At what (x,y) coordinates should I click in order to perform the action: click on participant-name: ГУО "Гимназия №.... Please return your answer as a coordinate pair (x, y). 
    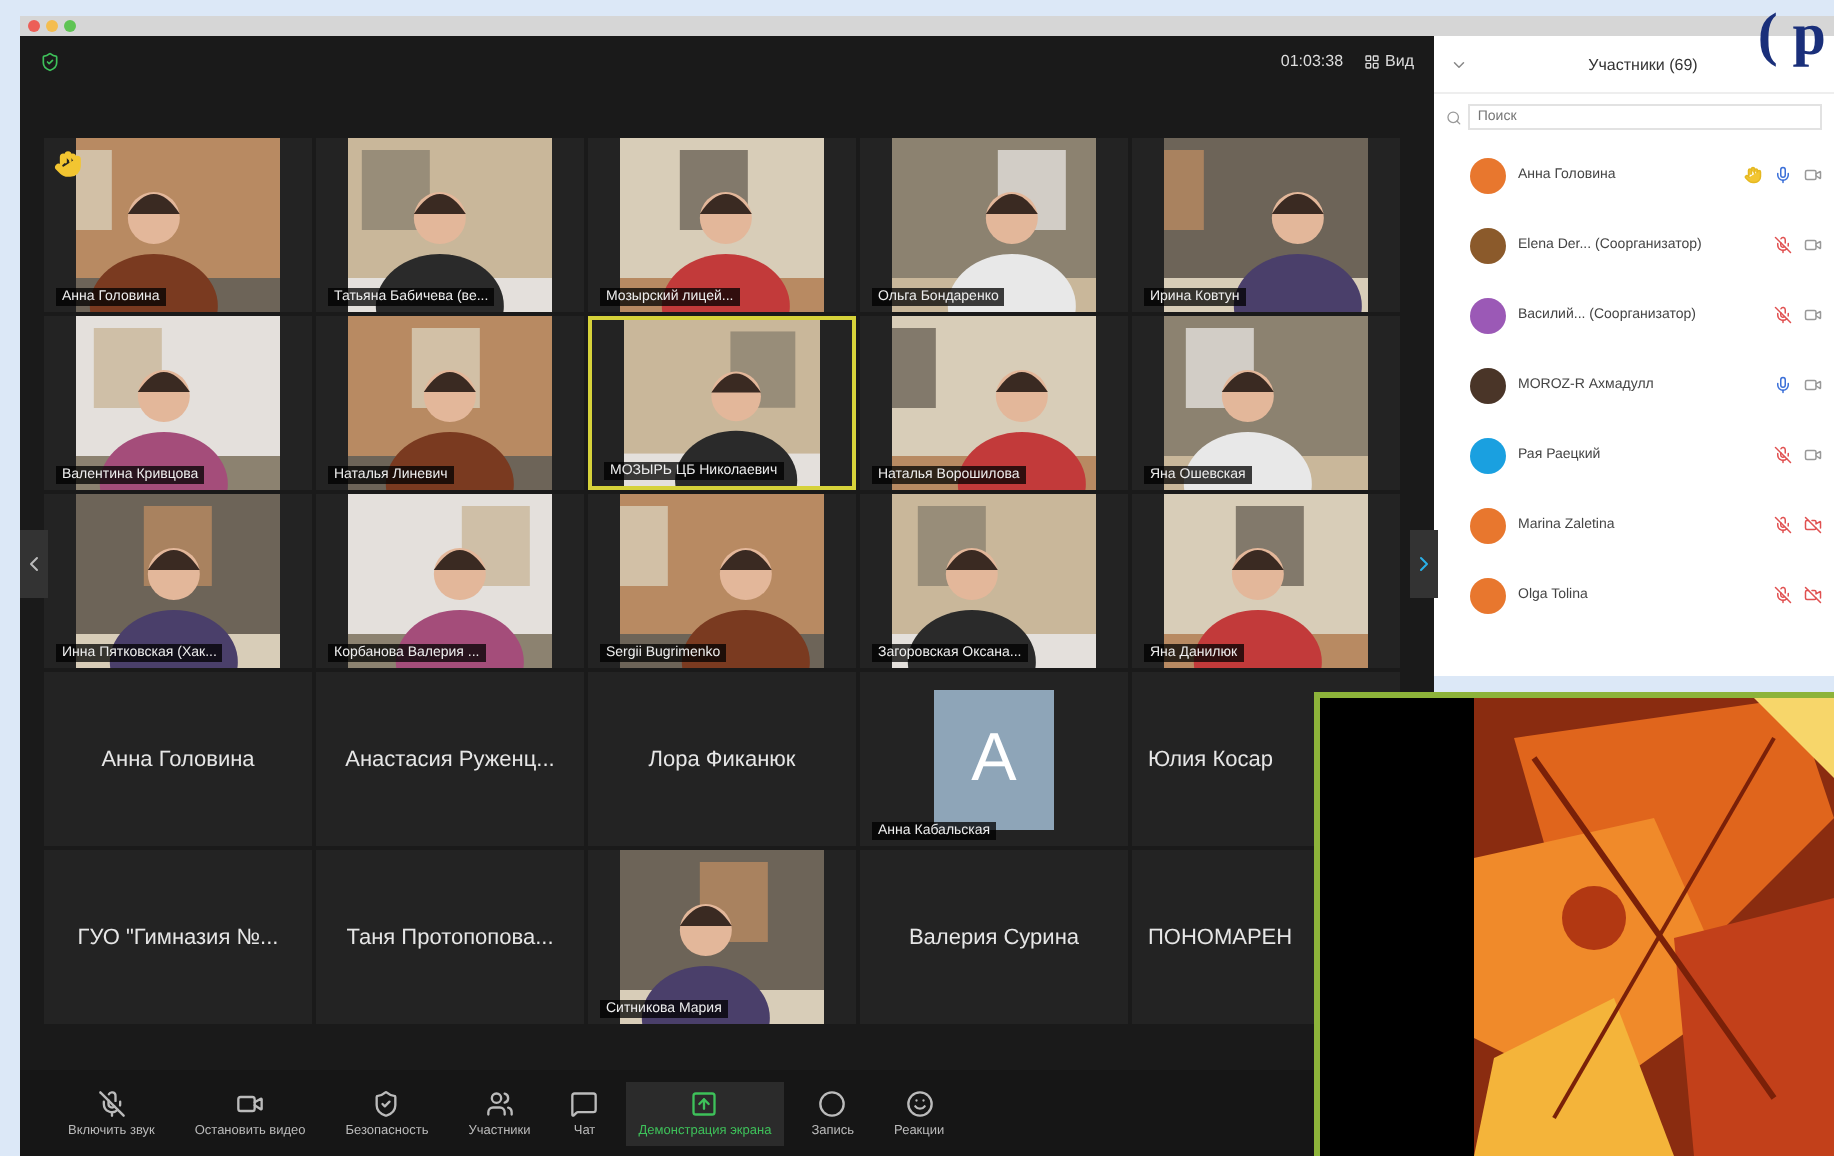
    Looking at the image, I should click on (178, 937).